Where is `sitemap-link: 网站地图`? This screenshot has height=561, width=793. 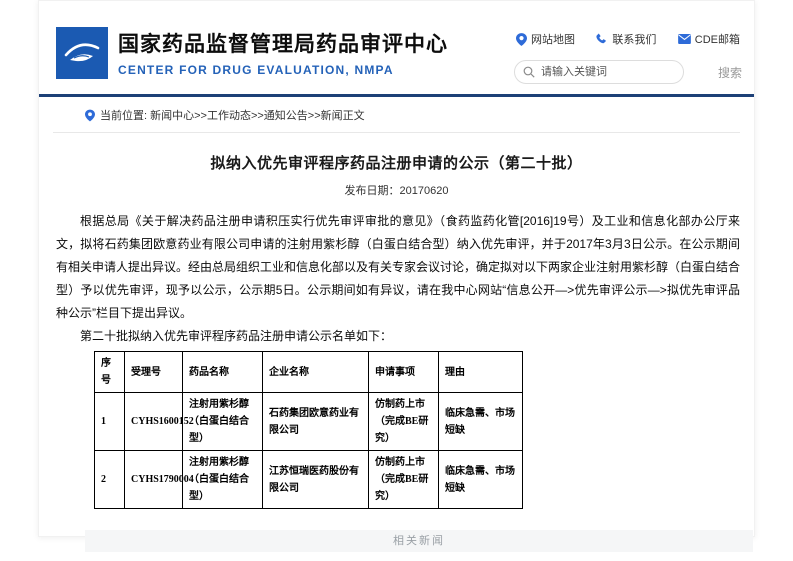
sitemap-link: 网站地图 is located at coordinates (545, 39).